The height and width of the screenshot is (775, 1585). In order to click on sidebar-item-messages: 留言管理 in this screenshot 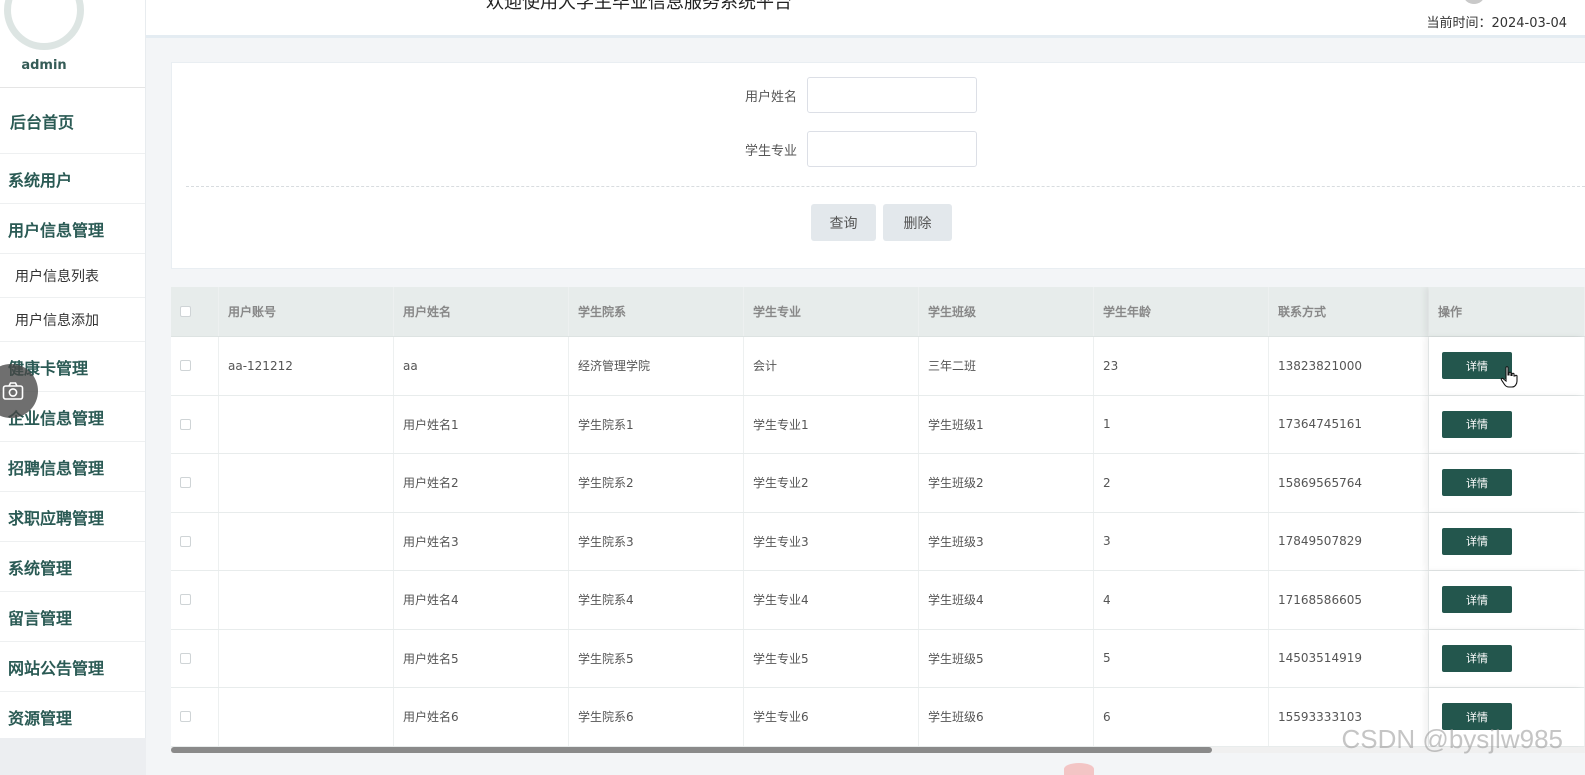, I will do `click(72, 617)`.